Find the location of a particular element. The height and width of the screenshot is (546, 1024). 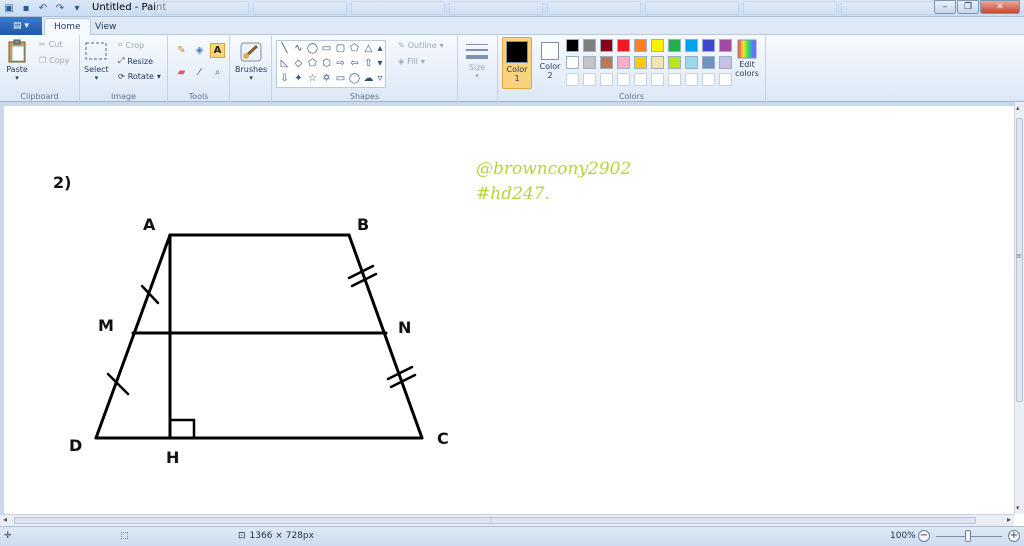

vertical-scrollbar: ▴ ≡ ▾ is located at coordinates (1019, 308).